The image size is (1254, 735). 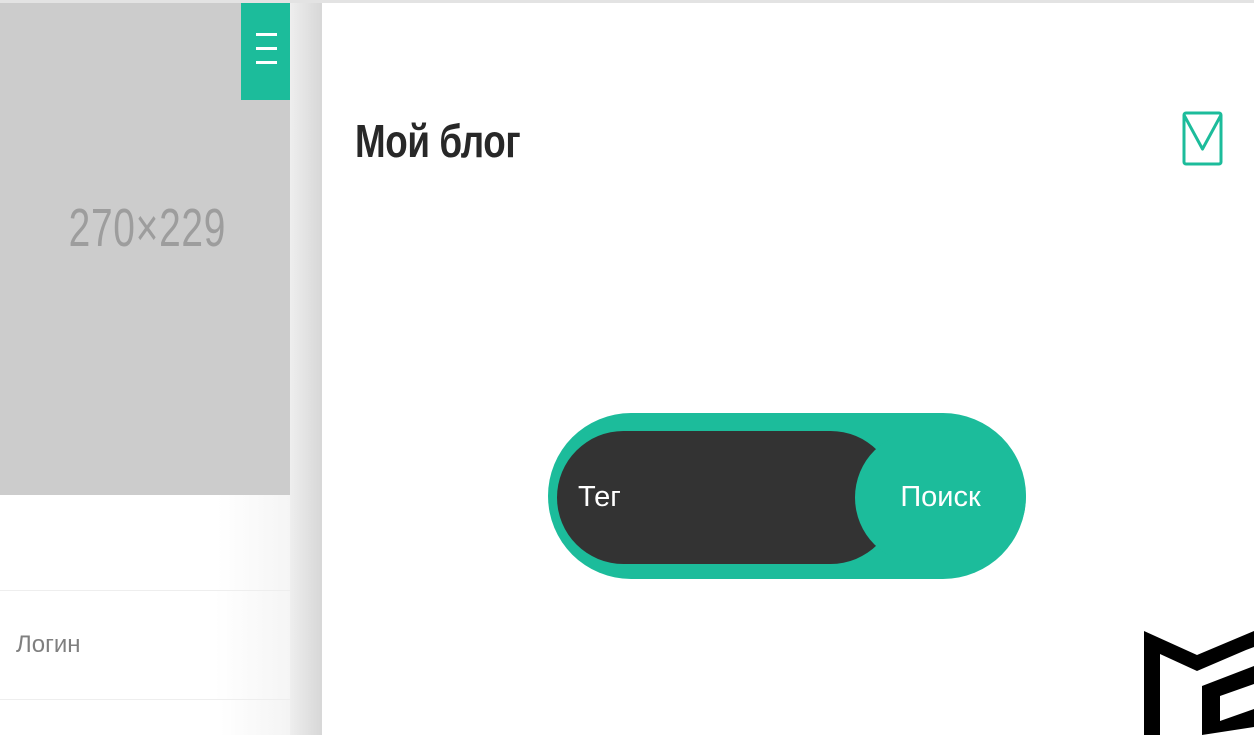 I want to click on envelope-icon, so click(x=1202, y=138).